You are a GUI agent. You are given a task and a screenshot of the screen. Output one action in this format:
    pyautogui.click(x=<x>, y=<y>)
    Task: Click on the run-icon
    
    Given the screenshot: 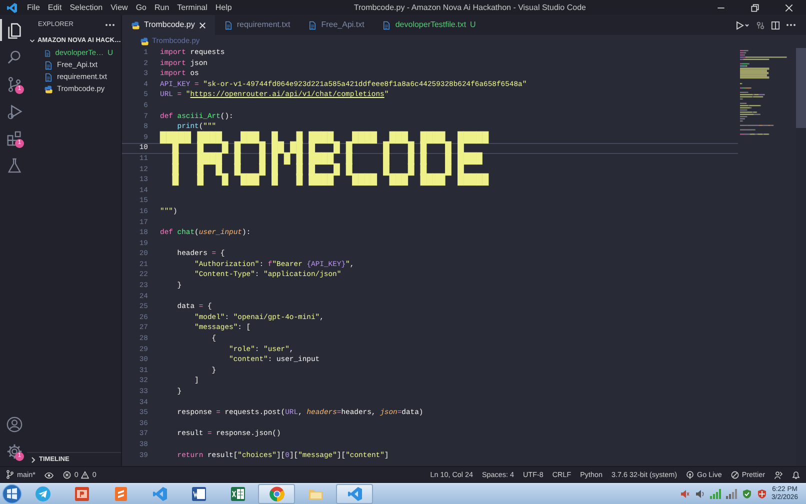 What is the action you would take?
    pyautogui.click(x=743, y=25)
    